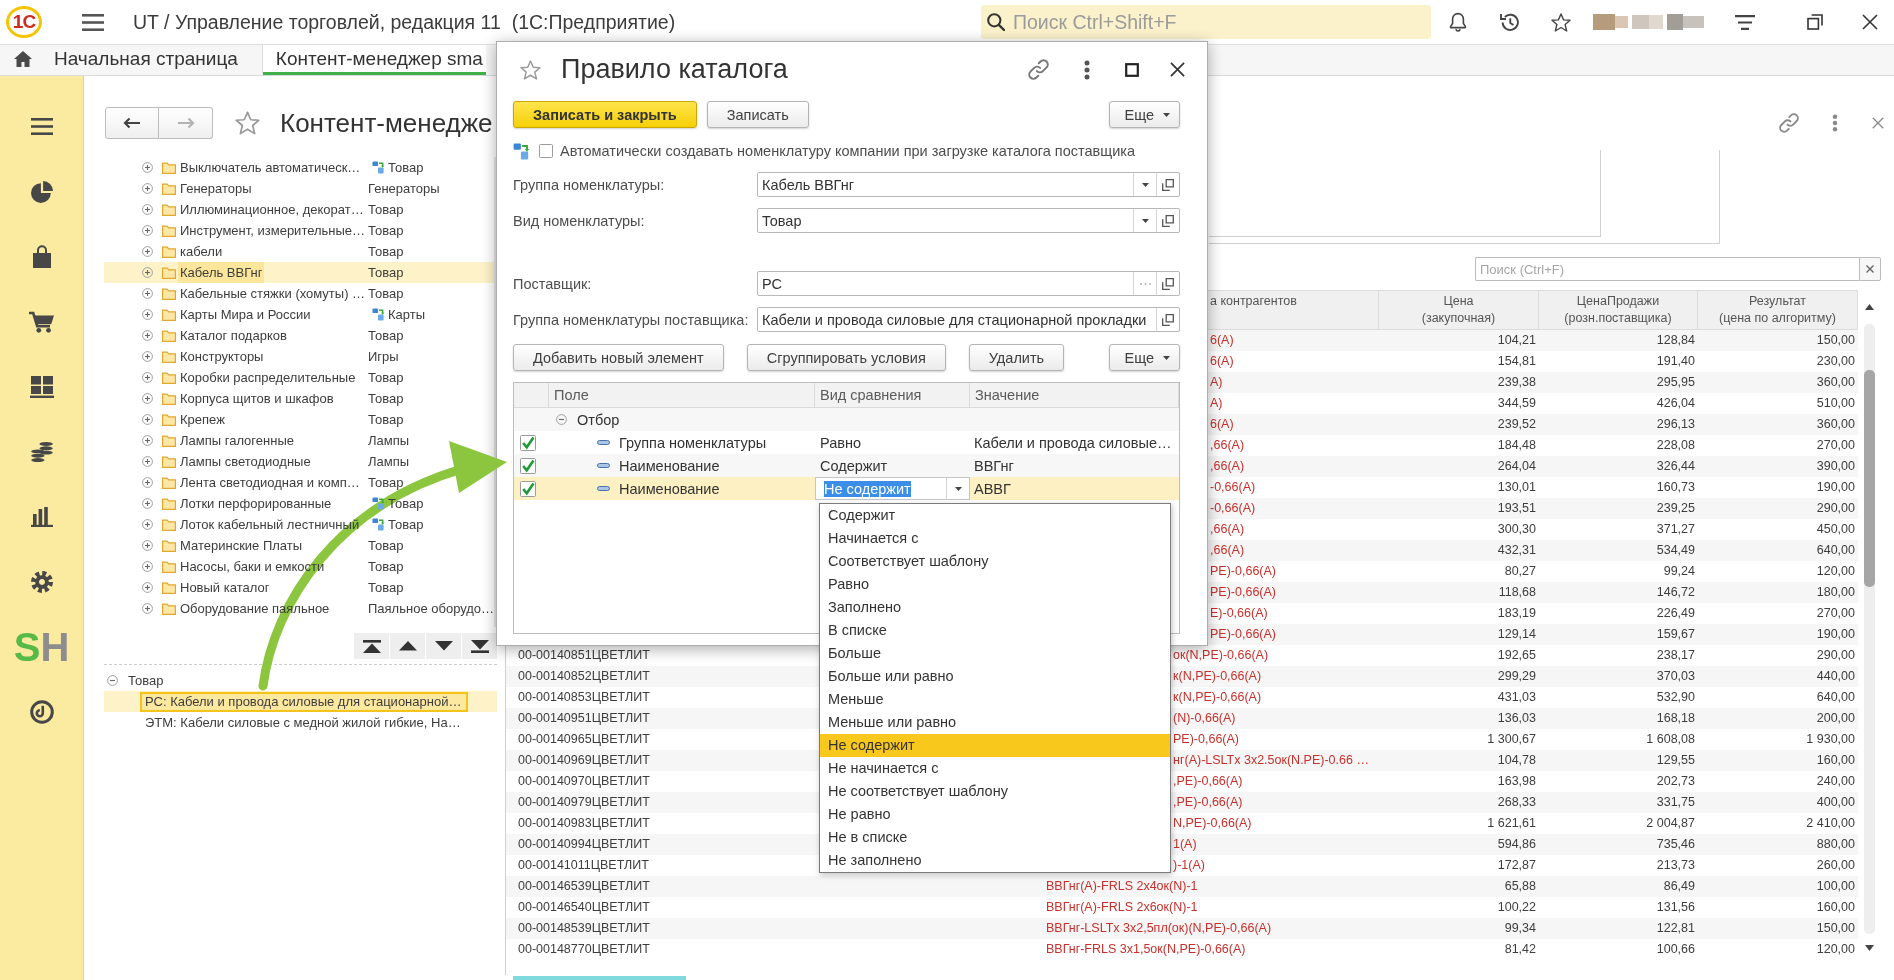  What do you see at coordinates (995, 699) in the screenshot?
I see `dropdown-option: Меньше` at bounding box center [995, 699].